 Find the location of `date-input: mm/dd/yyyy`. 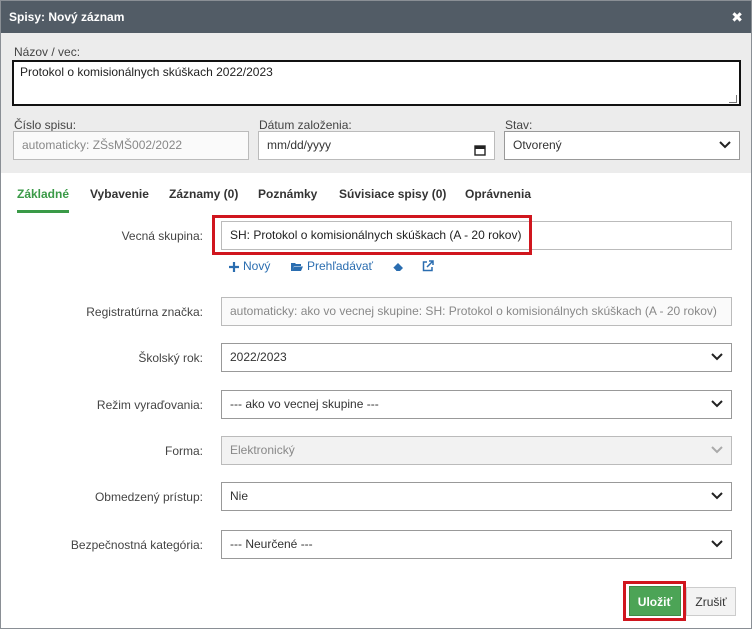

date-input: mm/dd/yyyy is located at coordinates (376, 145).